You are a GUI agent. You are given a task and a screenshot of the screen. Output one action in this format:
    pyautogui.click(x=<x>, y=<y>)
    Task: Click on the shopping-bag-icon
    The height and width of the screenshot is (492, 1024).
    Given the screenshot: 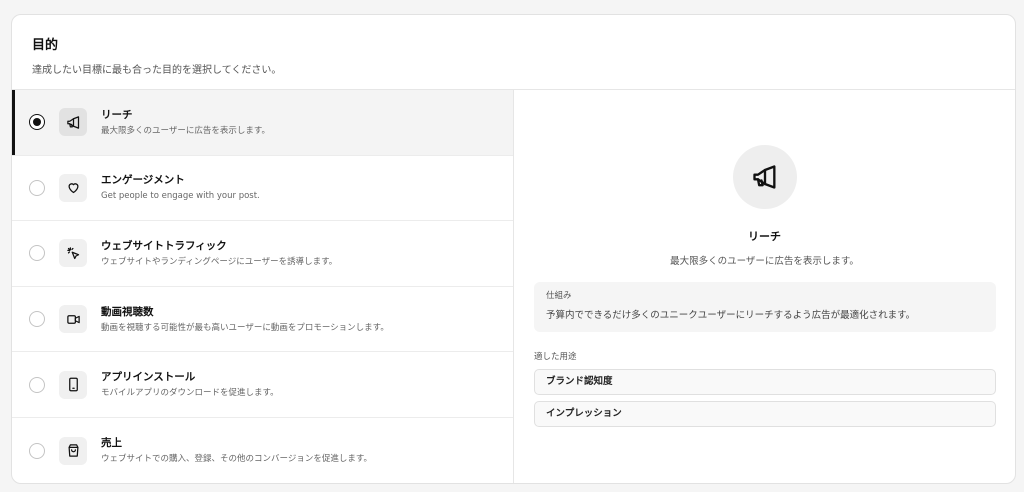 What is the action you would take?
    pyautogui.click(x=73, y=450)
    